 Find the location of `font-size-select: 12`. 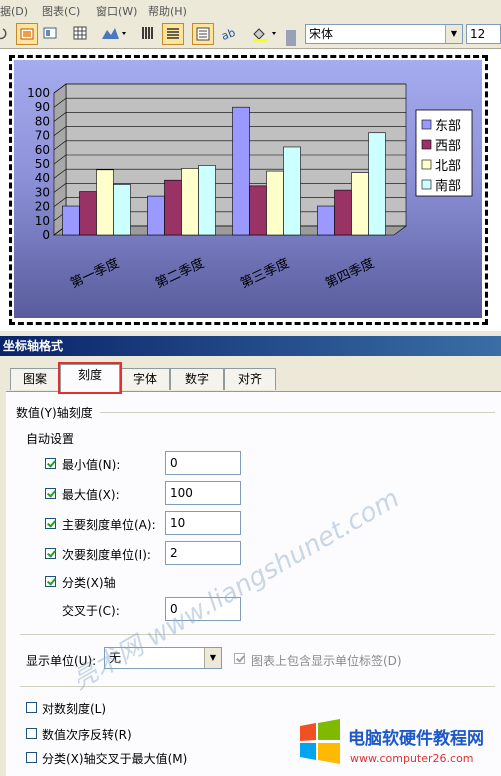

font-size-select: 12 is located at coordinates (483, 34).